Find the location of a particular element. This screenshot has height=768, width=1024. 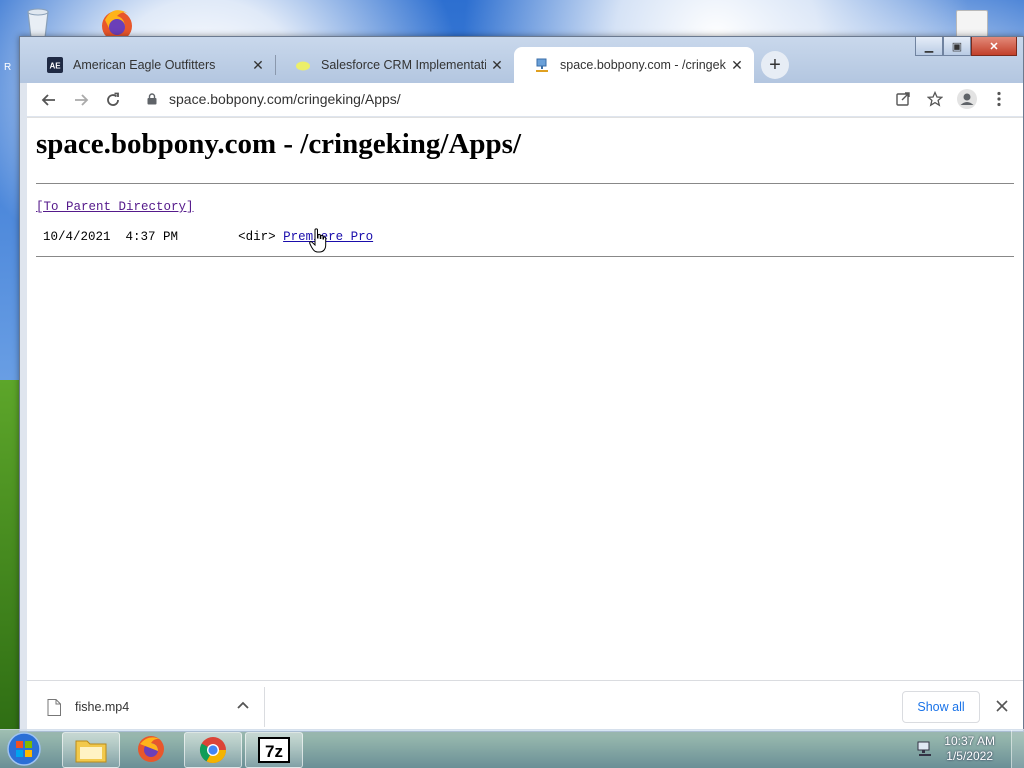

entry-link-premiere-pro: Premiere Pro is located at coordinates (328, 237).